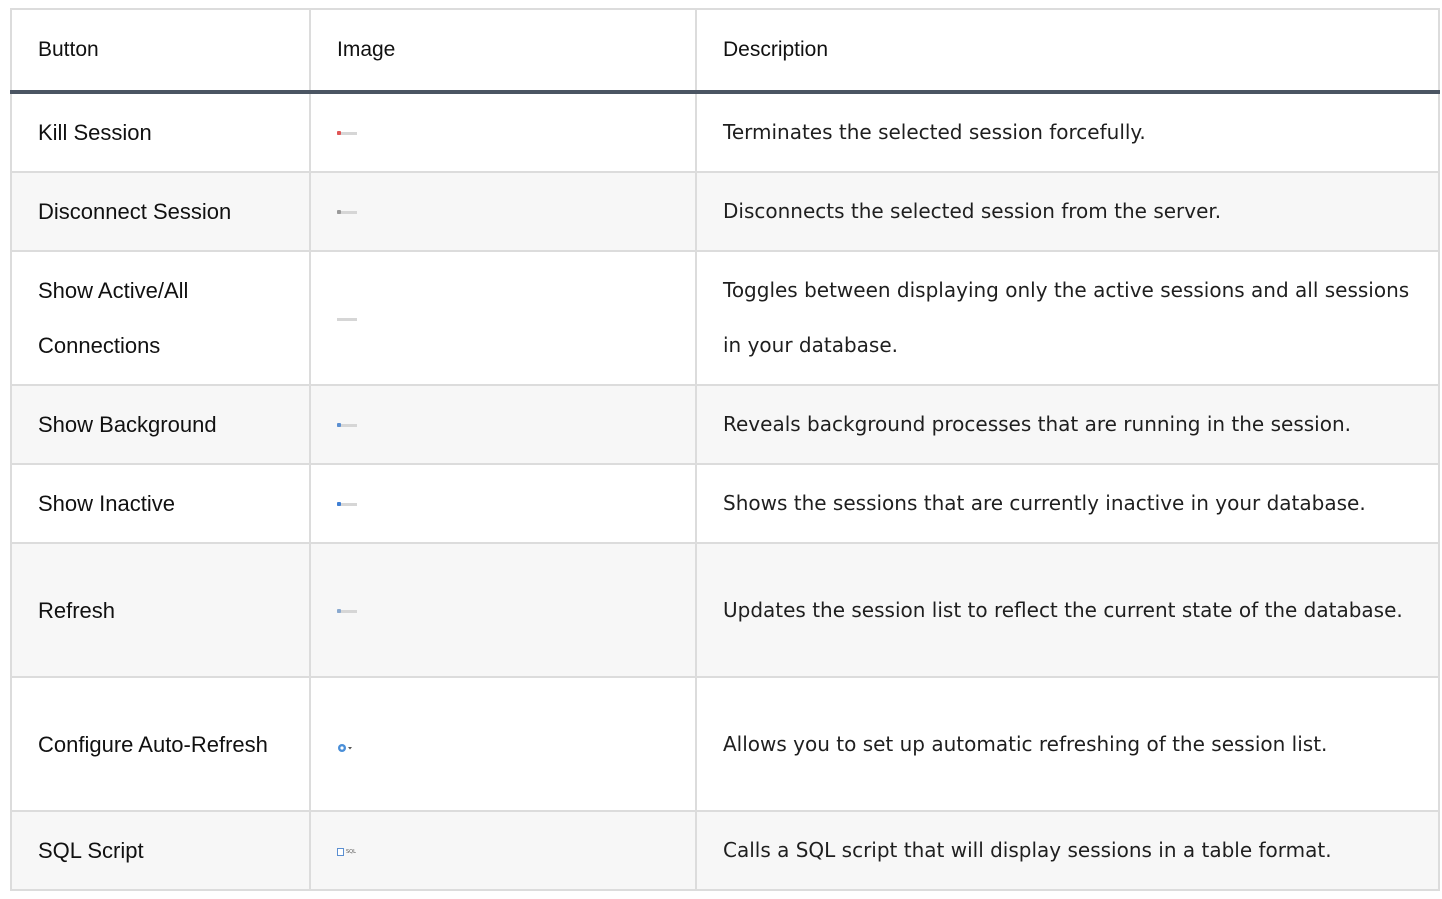 The width and height of the screenshot is (1442, 899). I want to click on header-row: Button Image Description, so click(725, 51).